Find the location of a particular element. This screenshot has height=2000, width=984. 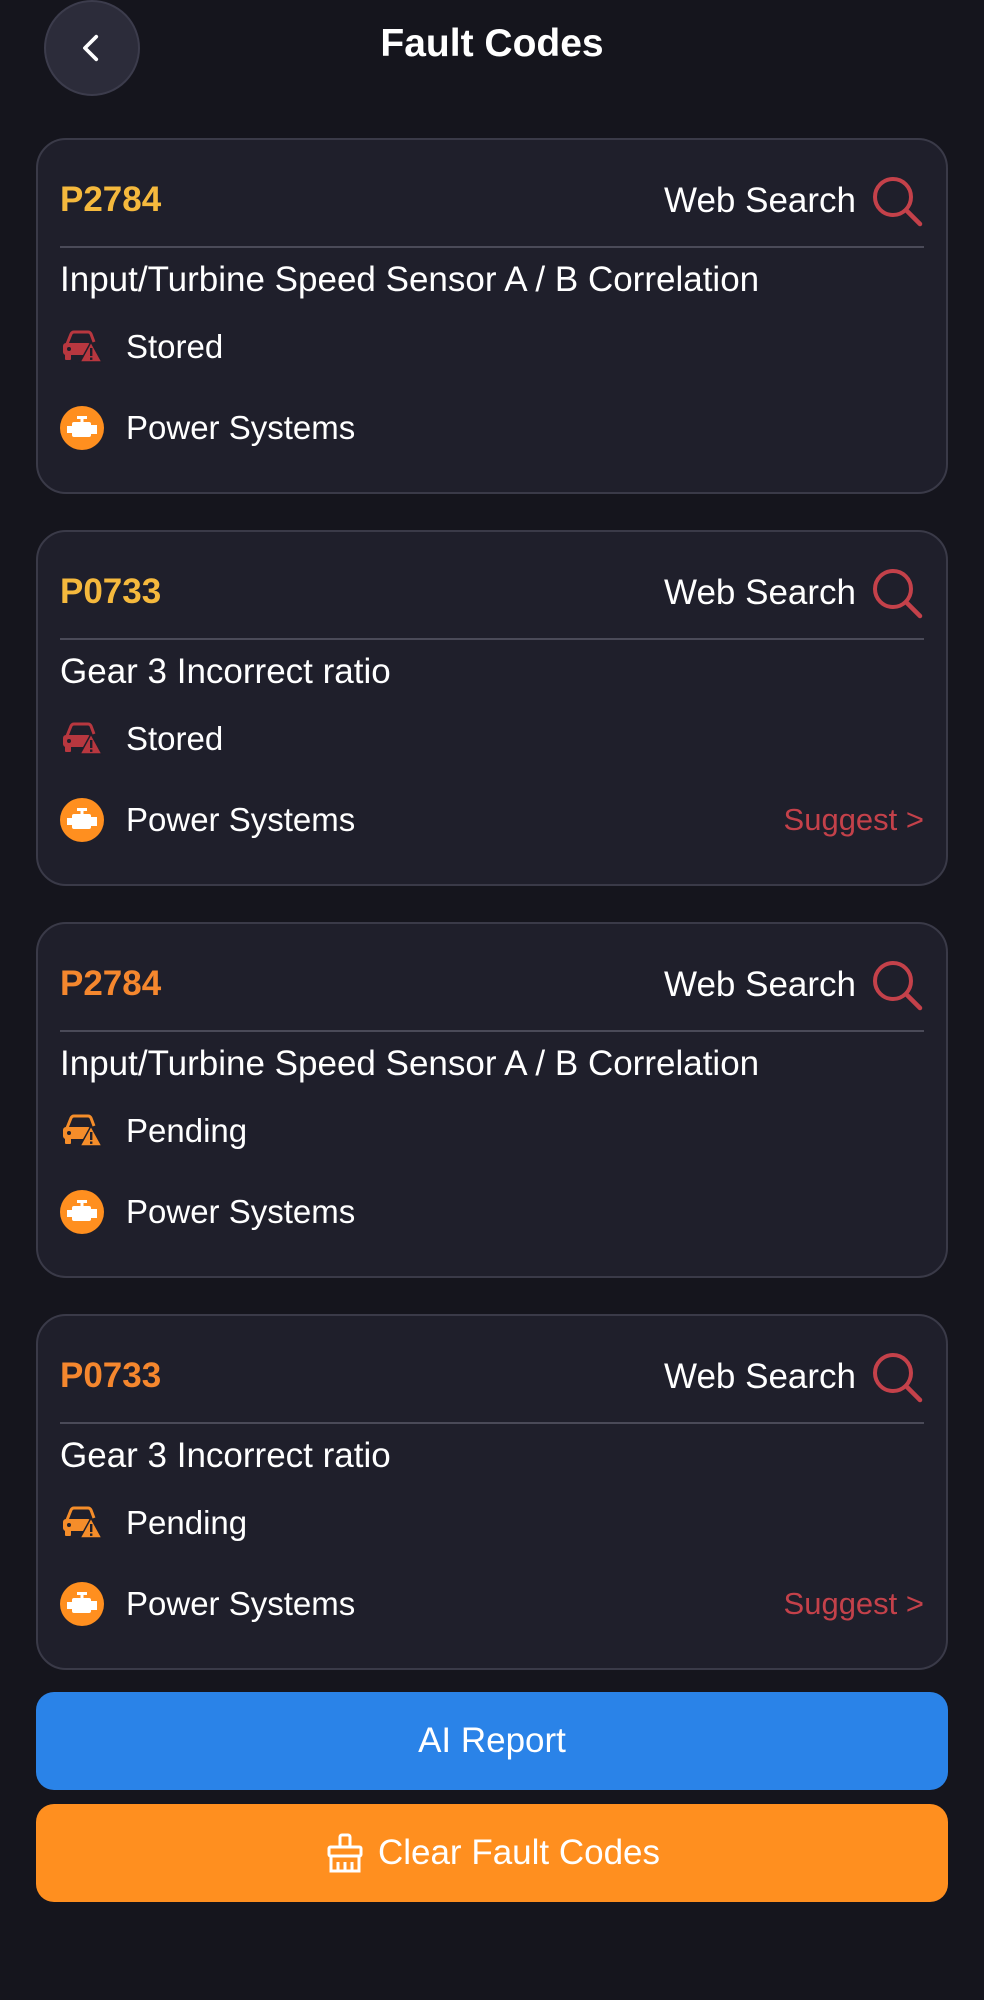

ai-report-button: AI Report is located at coordinates (492, 1741).